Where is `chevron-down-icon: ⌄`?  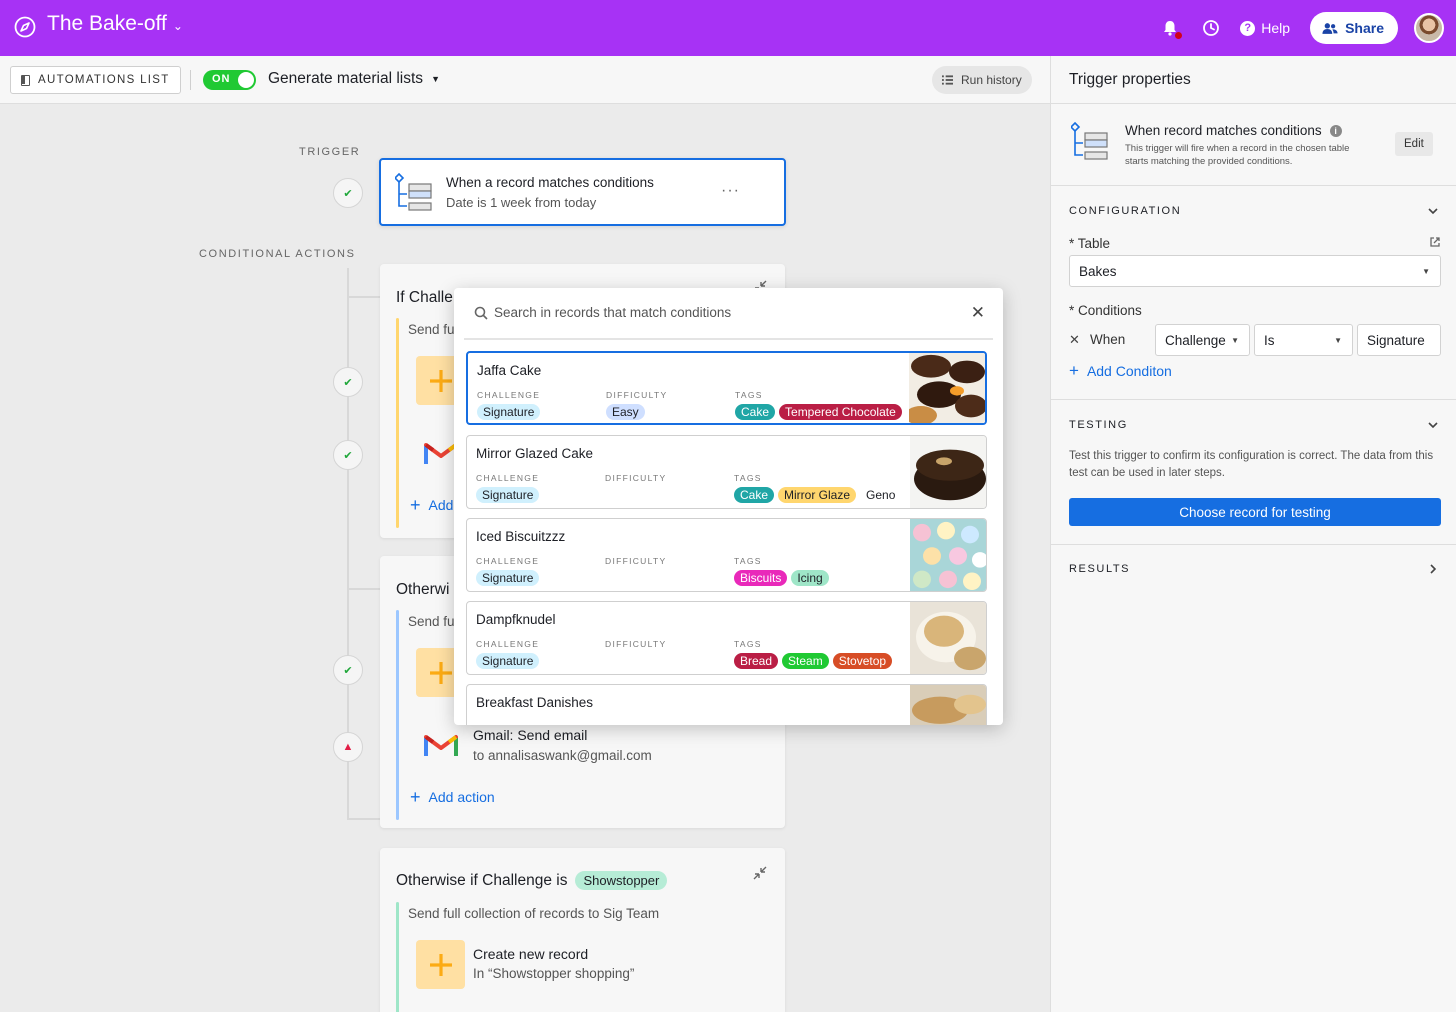
chevron-down-icon: ⌄ is located at coordinates (177, 25).